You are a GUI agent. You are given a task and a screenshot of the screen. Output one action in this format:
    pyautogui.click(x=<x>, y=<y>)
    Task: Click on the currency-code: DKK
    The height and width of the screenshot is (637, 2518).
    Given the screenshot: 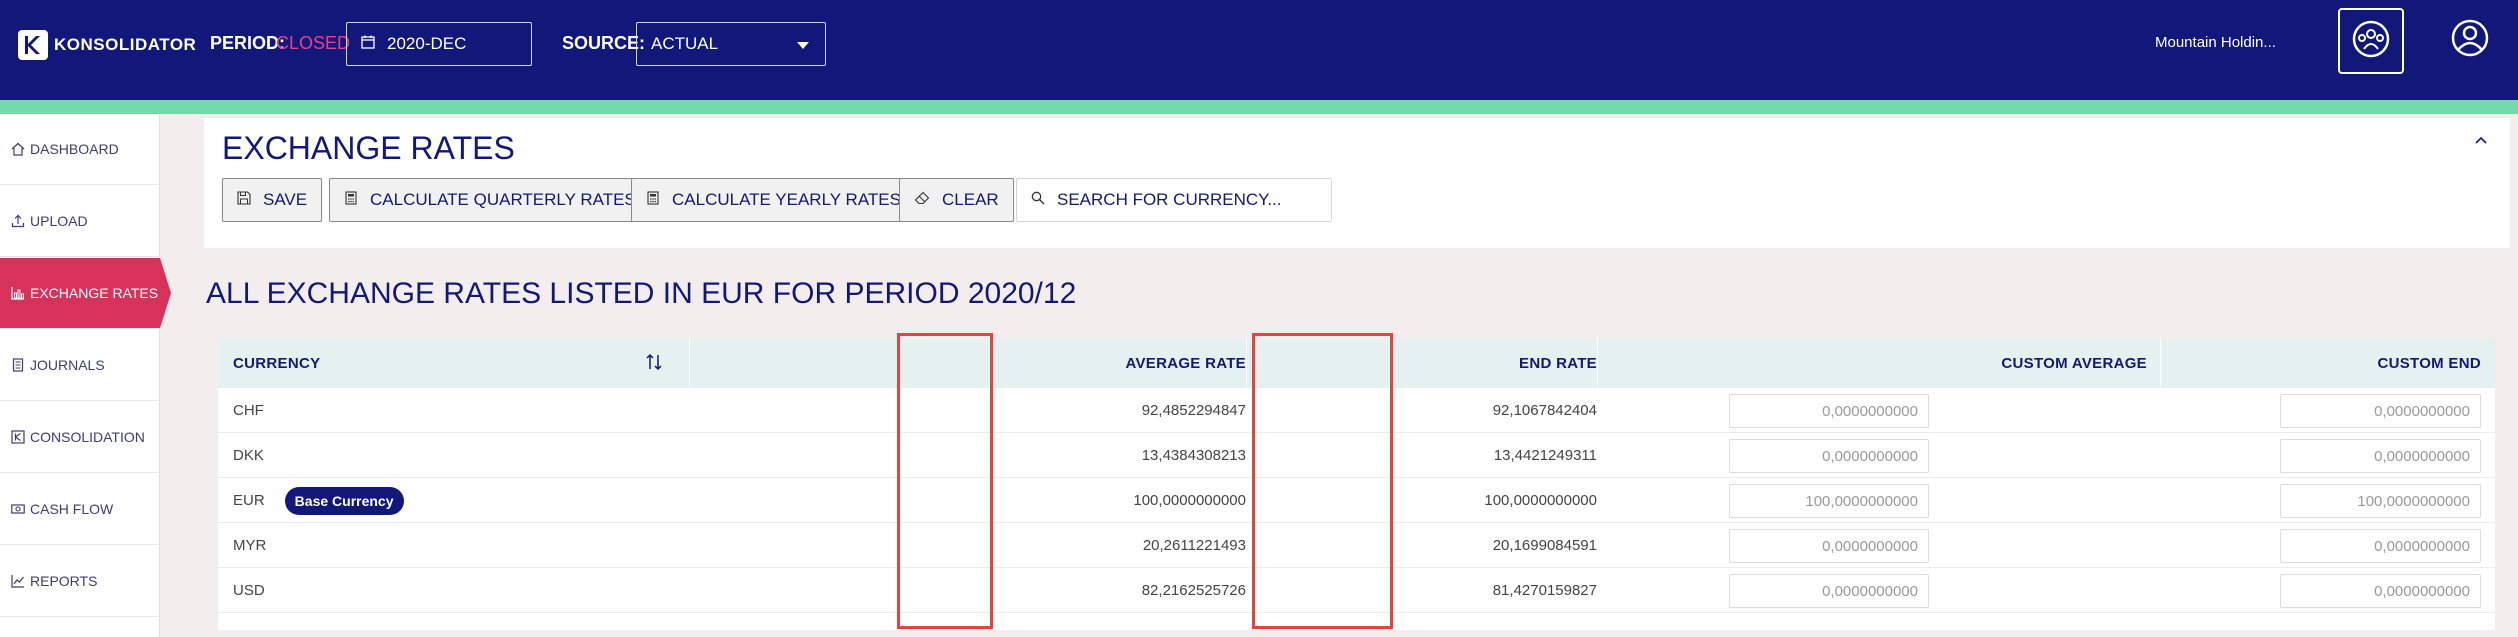 What is the action you would take?
    pyautogui.click(x=248, y=455)
    